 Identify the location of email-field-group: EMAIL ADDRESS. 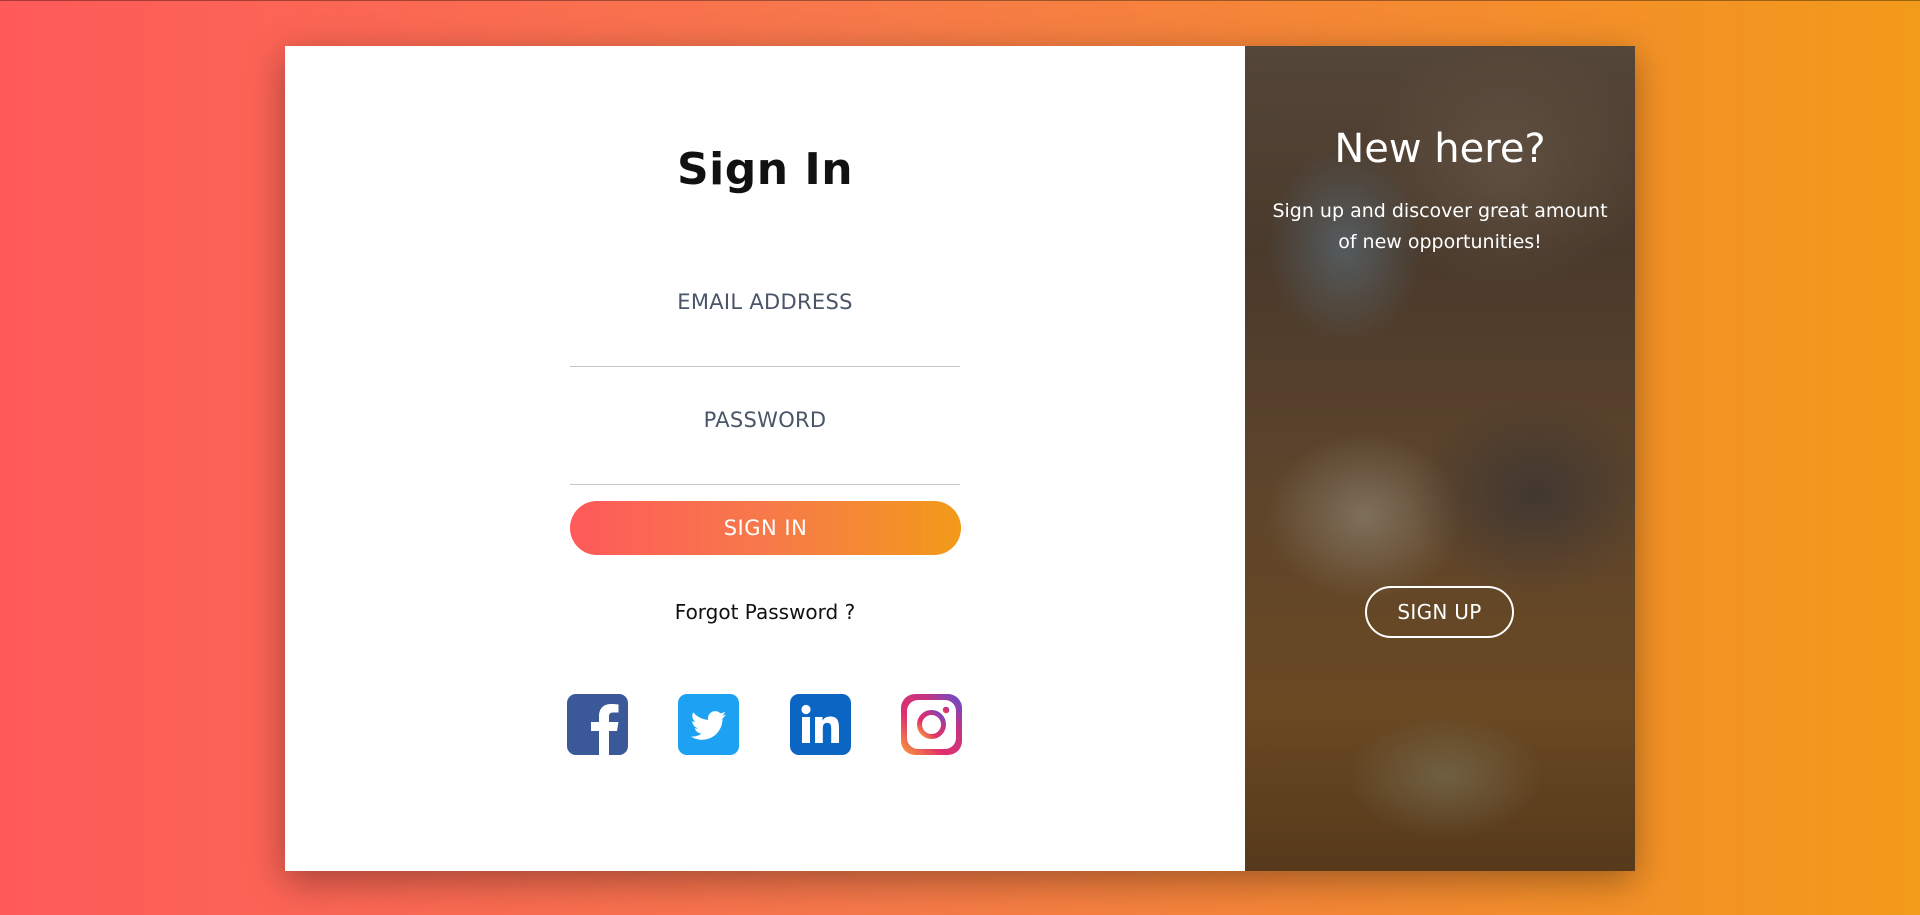
(765, 328).